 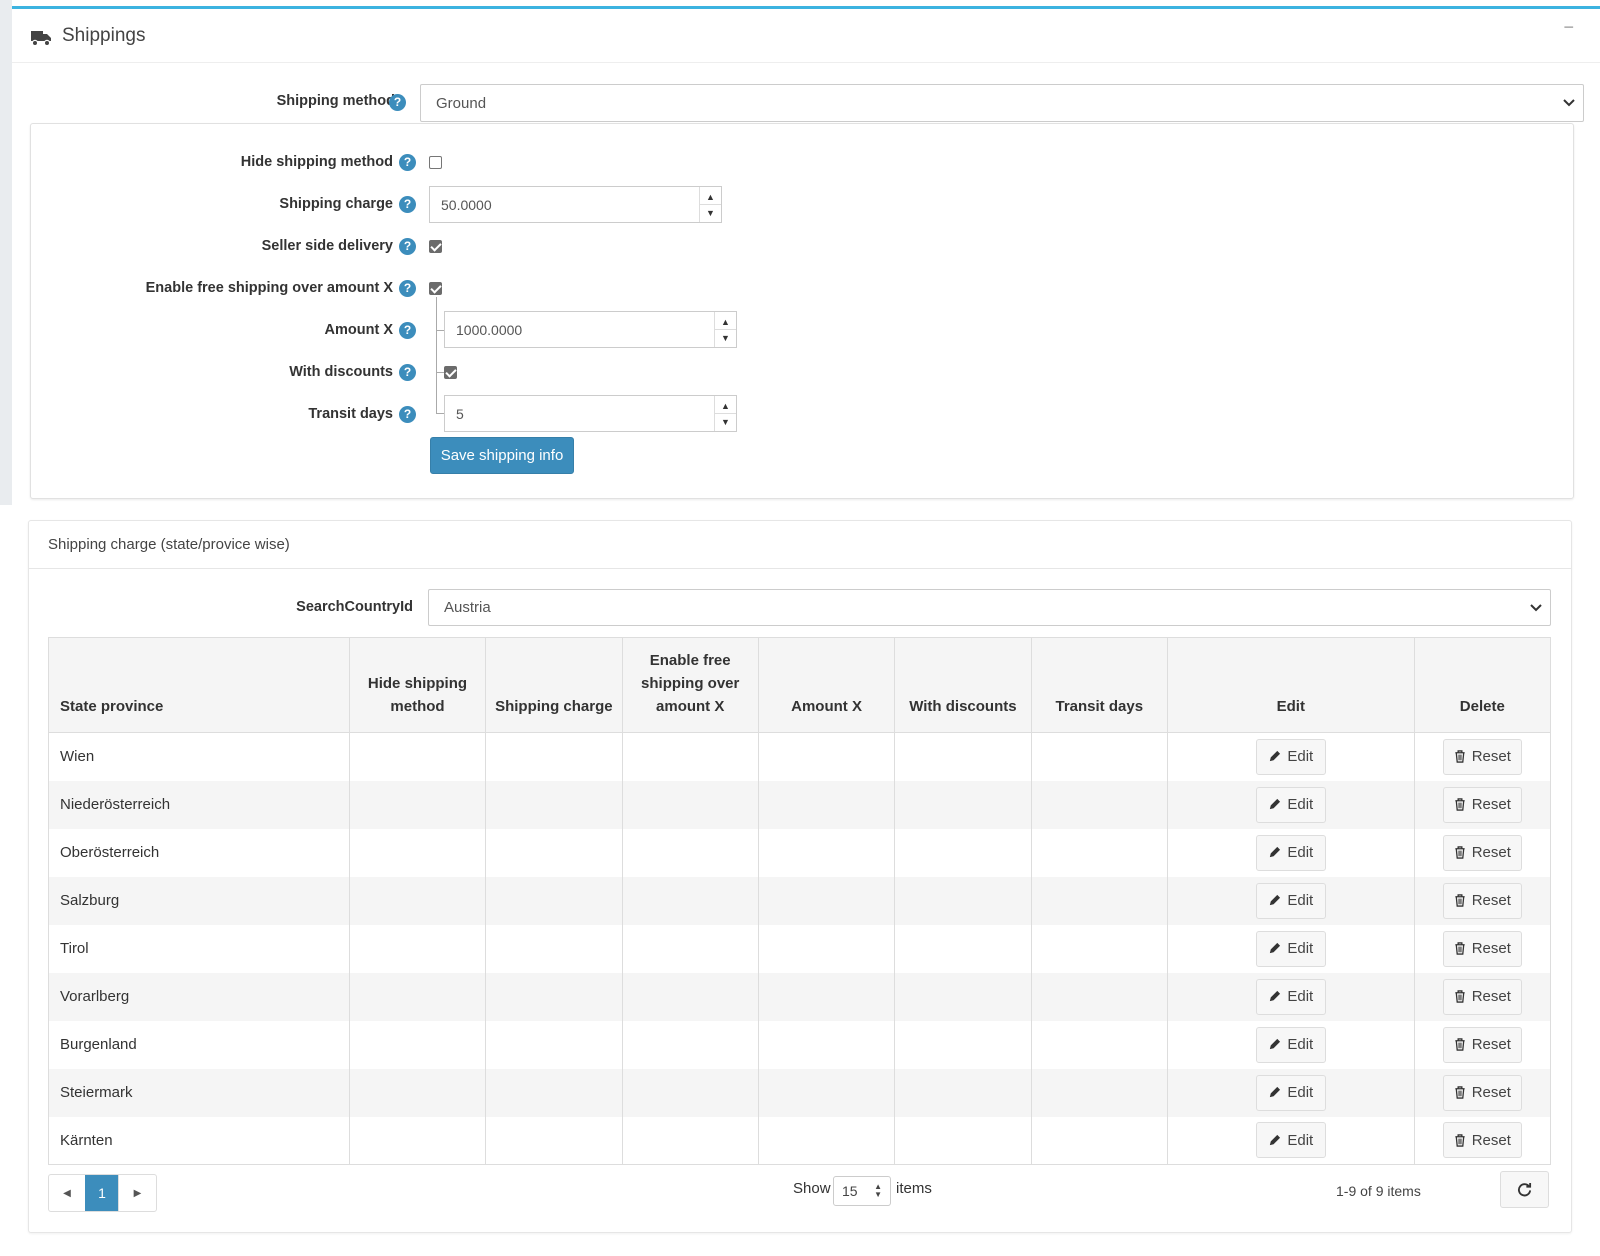 I want to click on column-header: Shipping charge, so click(x=554, y=685).